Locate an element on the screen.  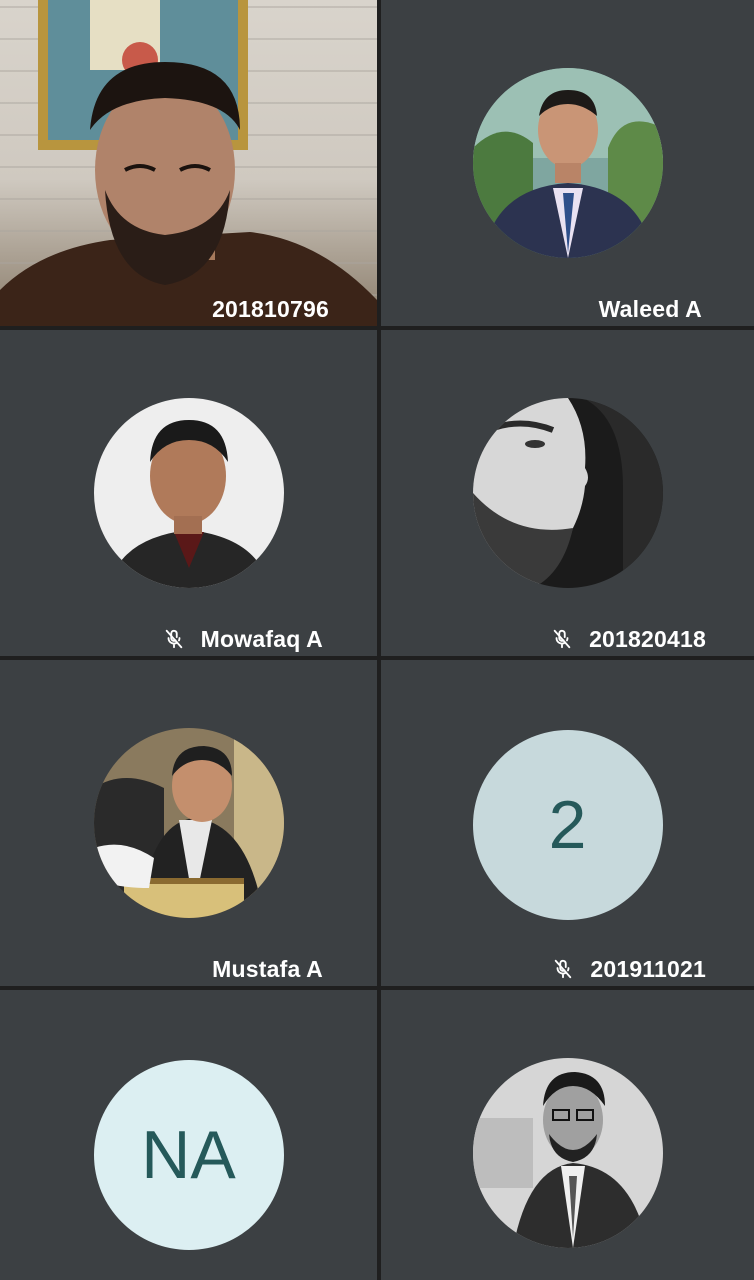
participant-tile: Mustafa A is located at coordinates (188, 823).